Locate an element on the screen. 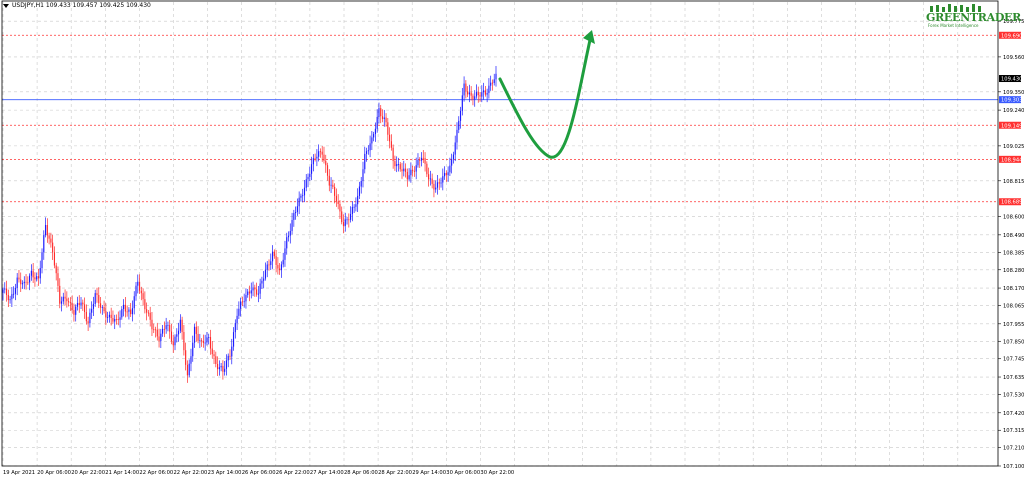 Image resolution: width=1024 pixels, height=483 pixels. y-tick-label: 107.315 is located at coordinates (1013, 431).